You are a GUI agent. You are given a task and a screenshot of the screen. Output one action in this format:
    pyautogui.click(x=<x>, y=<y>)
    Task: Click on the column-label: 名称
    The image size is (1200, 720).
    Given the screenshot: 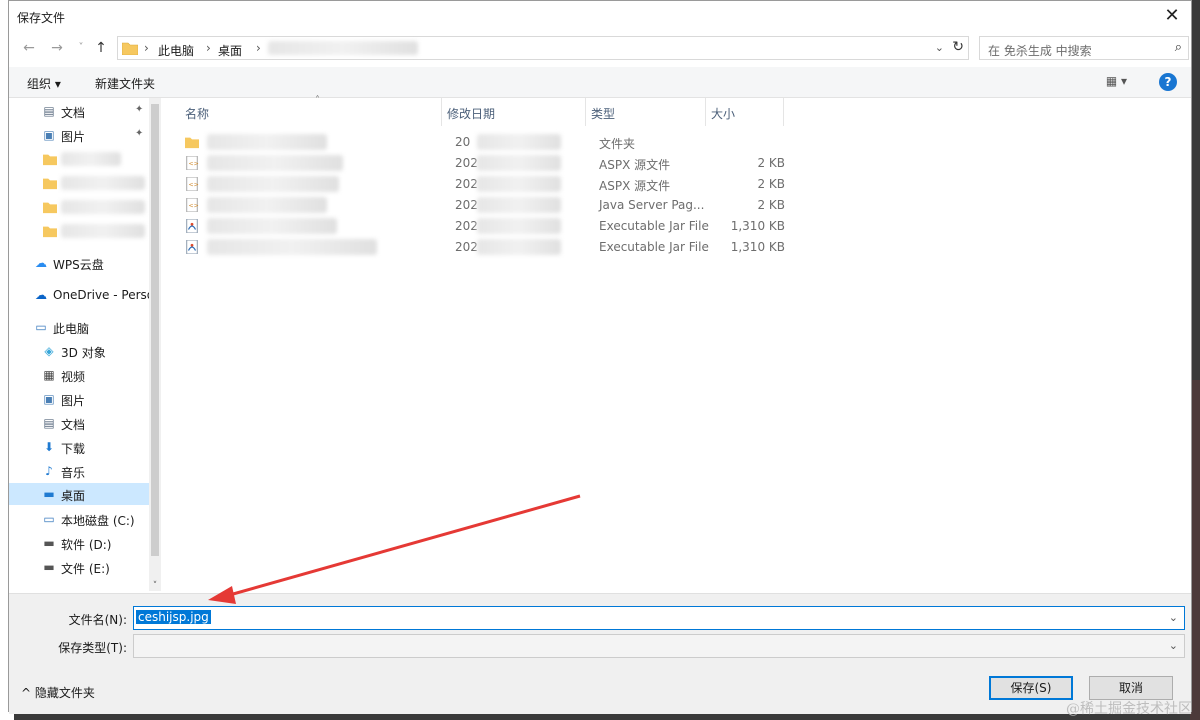 What is the action you would take?
    pyautogui.click(x=197, y=114)
    